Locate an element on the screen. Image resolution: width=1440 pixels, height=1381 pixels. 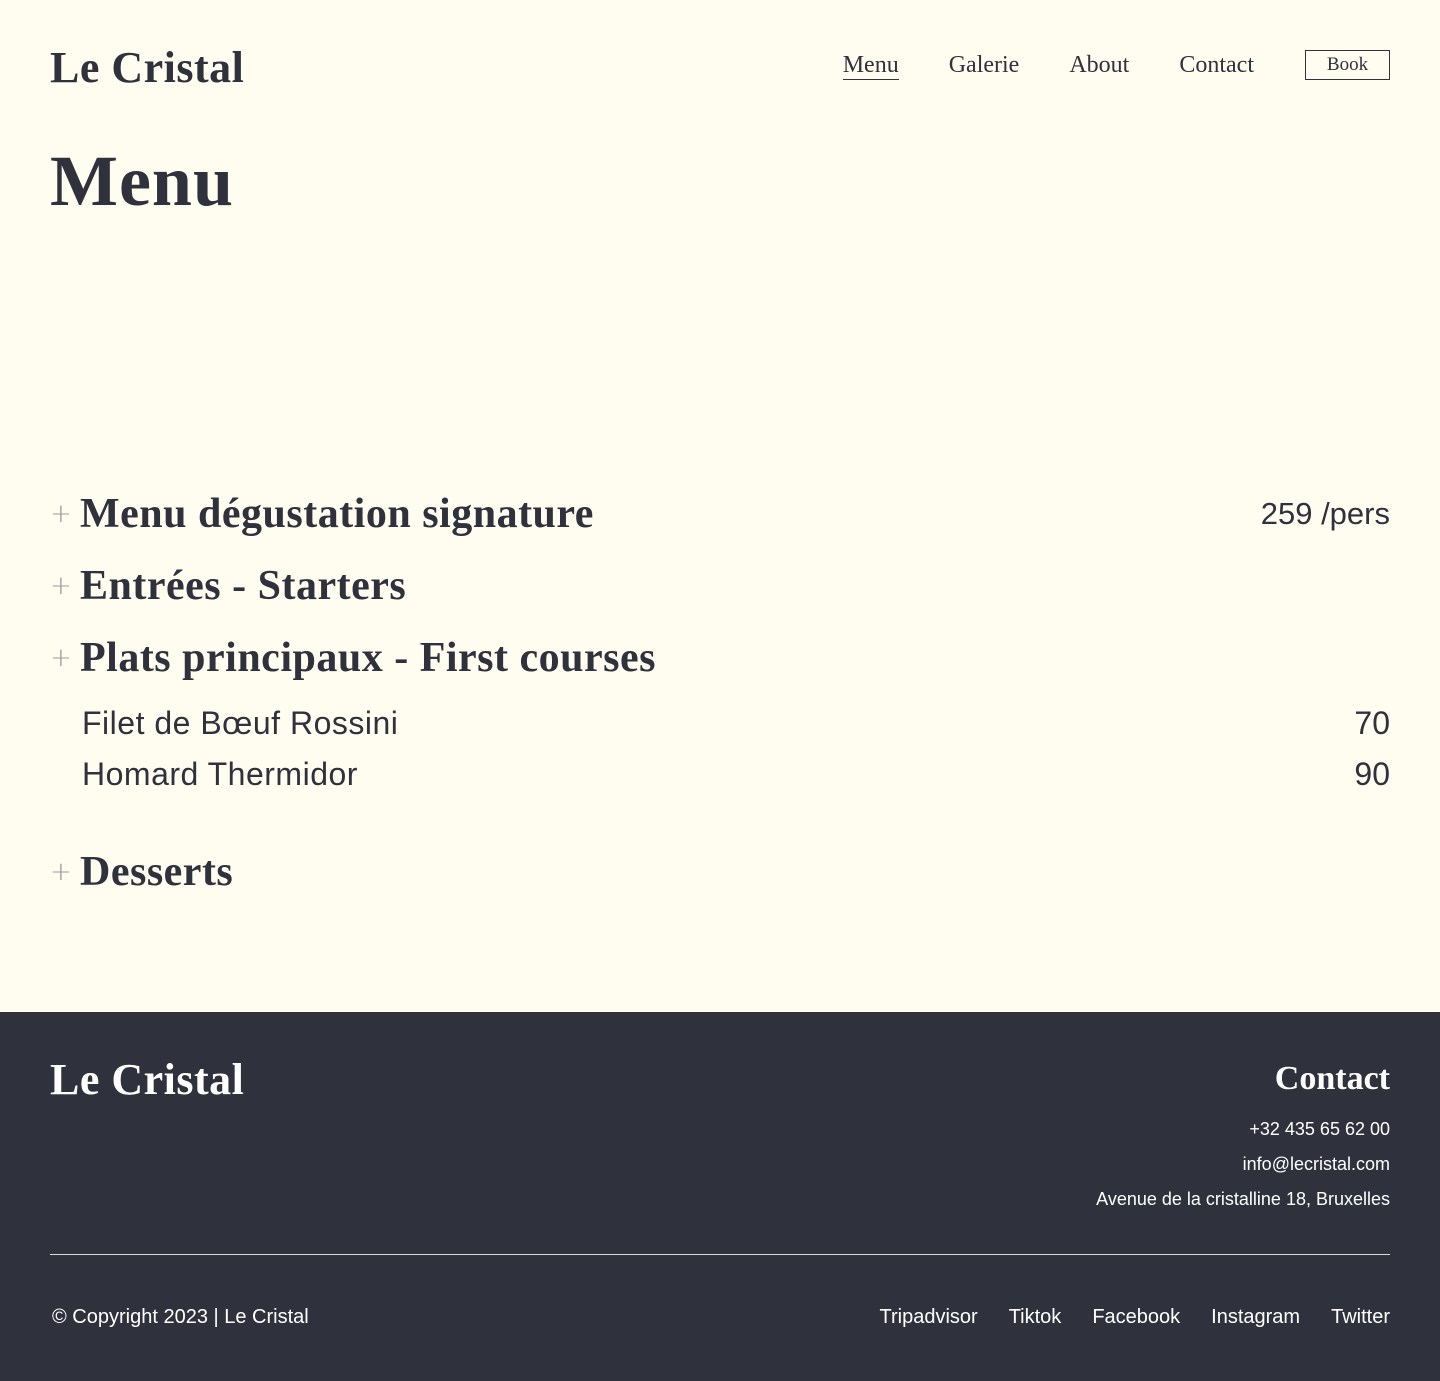
footer-divider is located at coordinates (720, 1254).